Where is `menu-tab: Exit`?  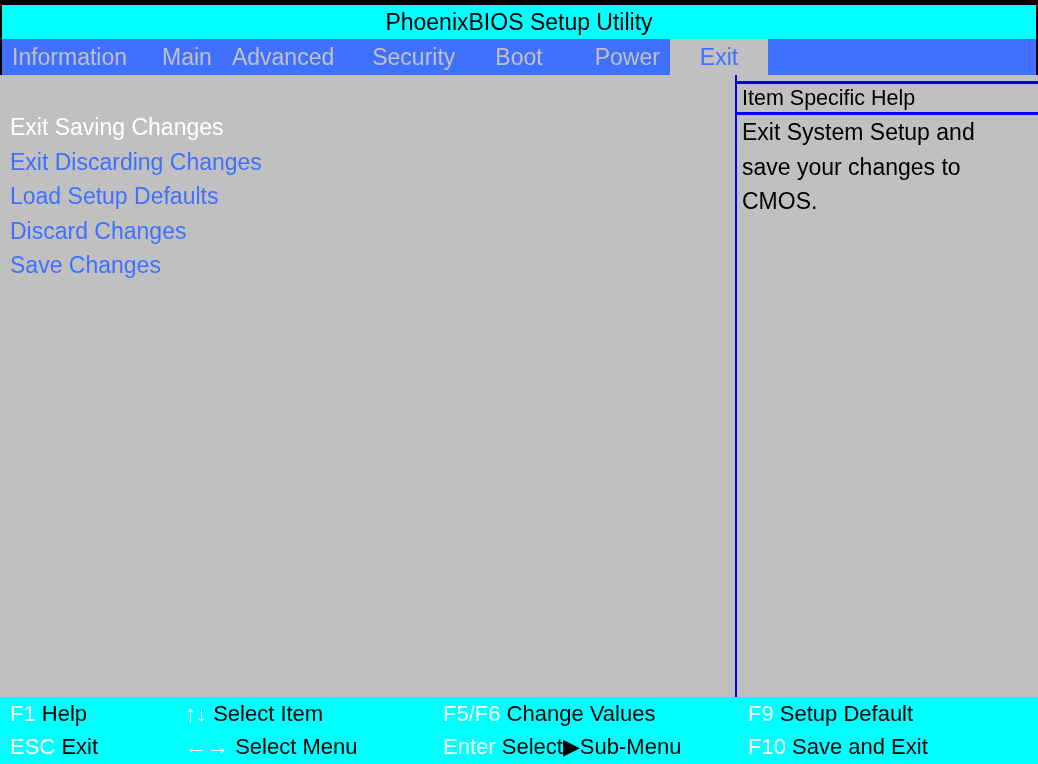
menu-tab: Exit is located at coordinates (719, 57).